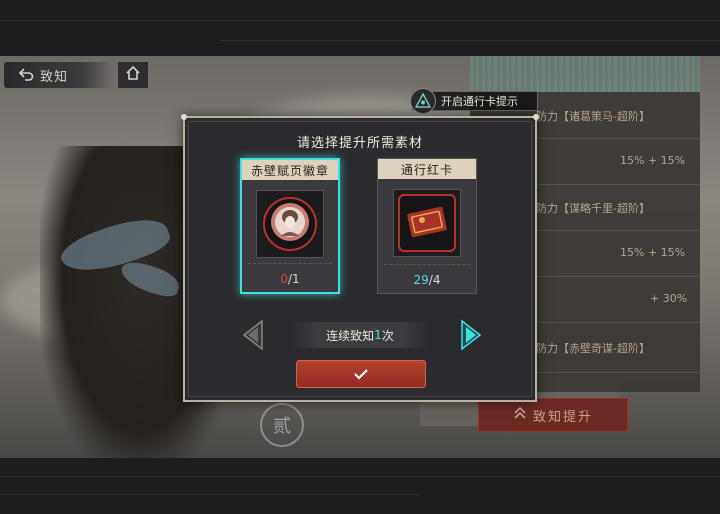 This screenshot has width=720, height=514. What do you see at coordinates (360, 28) in the screenshot?
I see `top-letterbox` at bounding box center [360, 28].